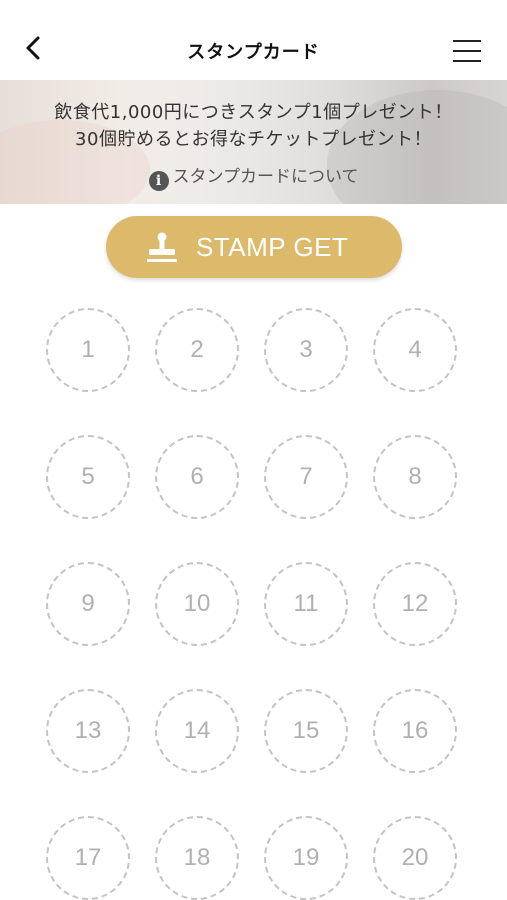 The image size is (507, 900). What do you see at coordinates (272, 247) in the screenshot?
I see `stamp-get-label: STAMP GET` at bounding box center [272, 247].